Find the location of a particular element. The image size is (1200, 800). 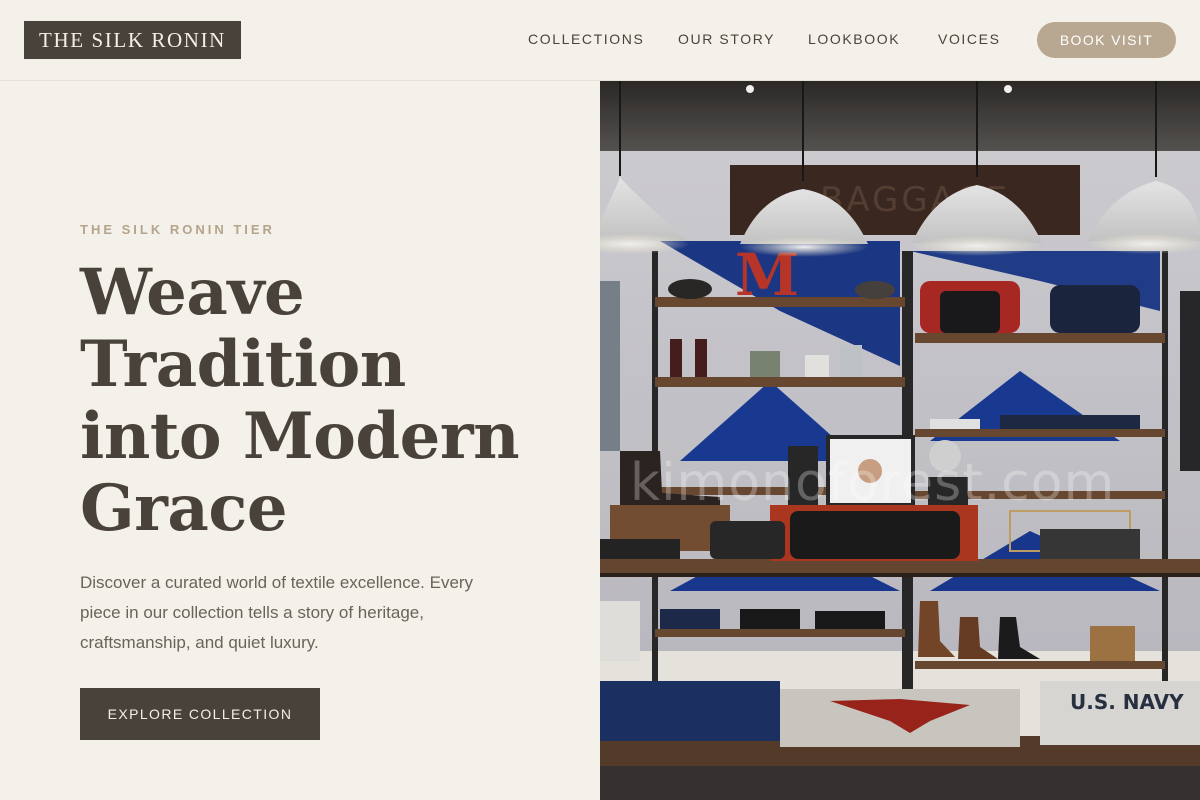

hero-eyebrow: THE SILK RONIN TIER is located at coordinates (177, 229).